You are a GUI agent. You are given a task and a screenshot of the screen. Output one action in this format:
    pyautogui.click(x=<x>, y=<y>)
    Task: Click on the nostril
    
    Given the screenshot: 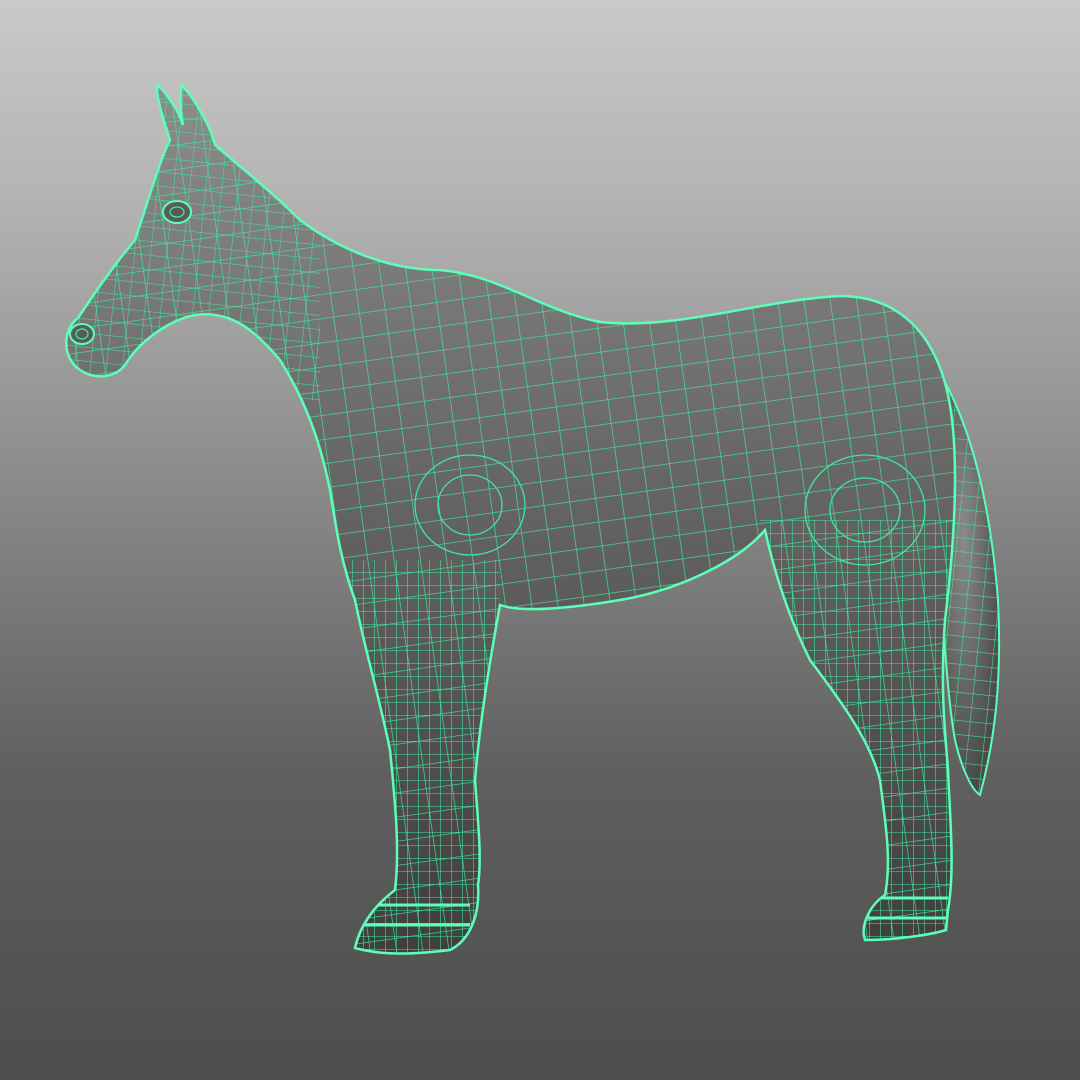 What is the action you would take?
    pyautogui.click(x=82, y=334)
    